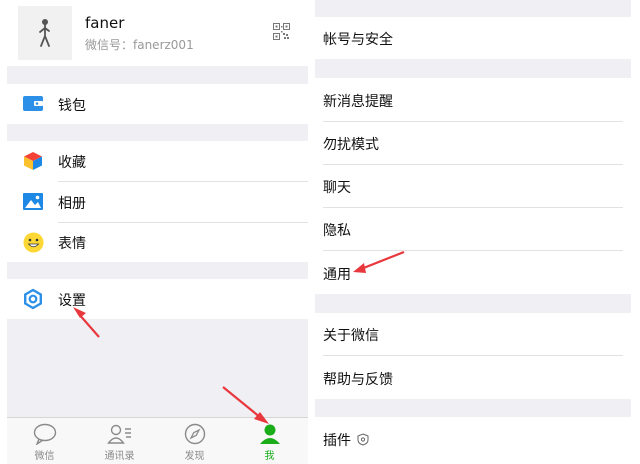  I want to click on chat-bubble-icon, so click(45, 434).